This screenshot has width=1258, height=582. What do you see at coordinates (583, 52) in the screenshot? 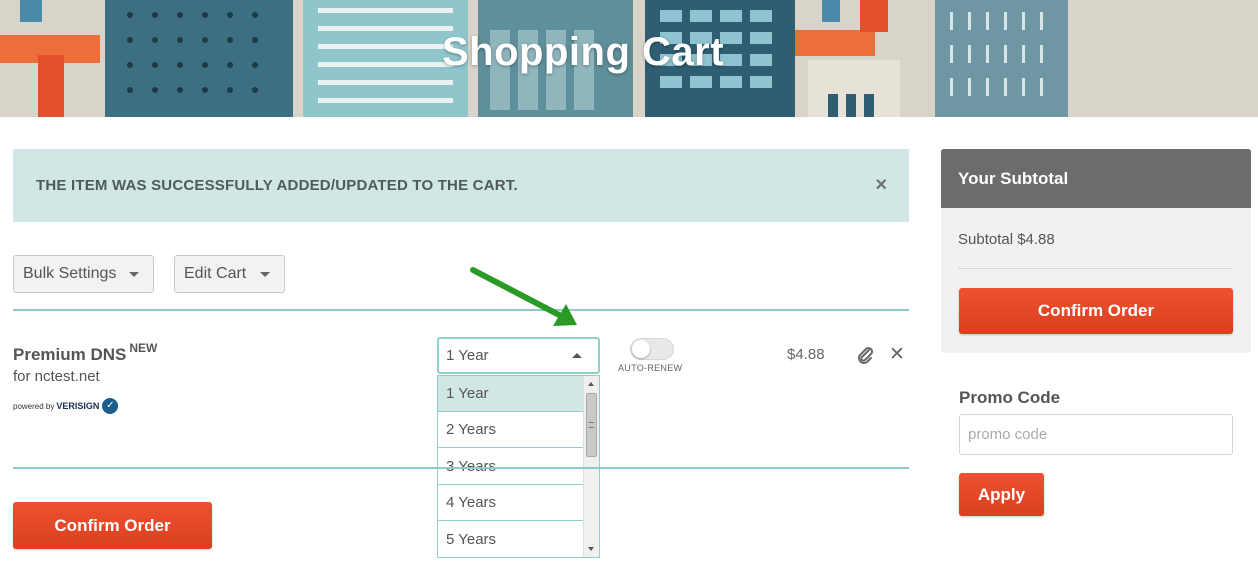
I see `page-title: Shopping Cart` at bounding box center [583, 52].